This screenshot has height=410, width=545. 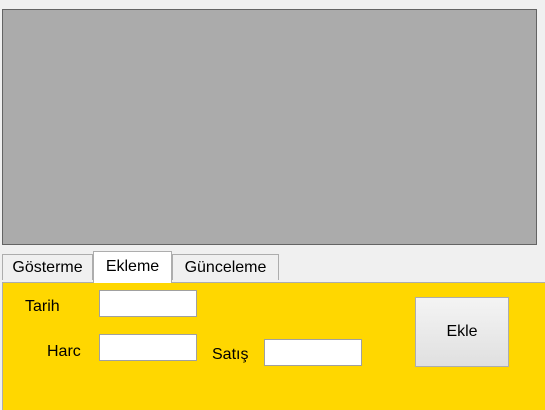 What do you see at coordinates (225, 267) in the screenshot?
I see `tab-gunceleme: Günceleme` at bounding box center [225, 267].